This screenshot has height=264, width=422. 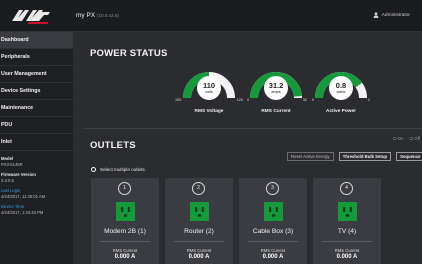 I want to click on last-login-label: Last Login, so click(x=11, y=190).